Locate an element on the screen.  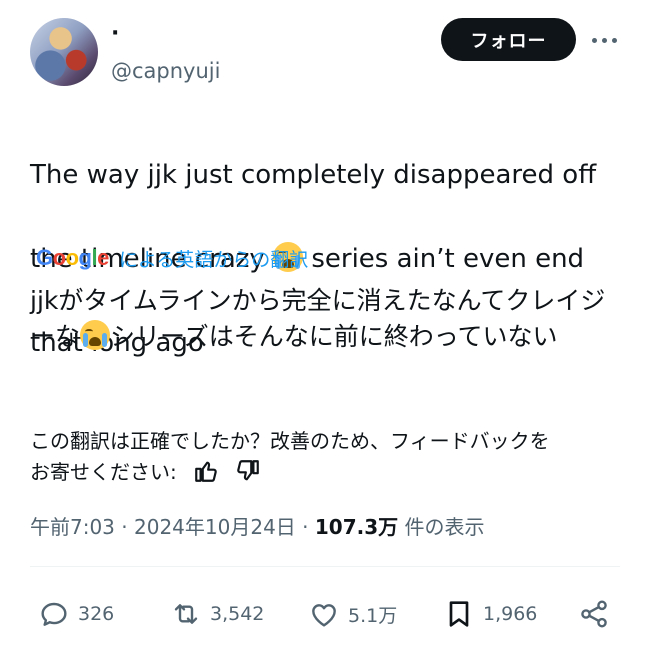
like-icon is located at coordinates (324, 615).